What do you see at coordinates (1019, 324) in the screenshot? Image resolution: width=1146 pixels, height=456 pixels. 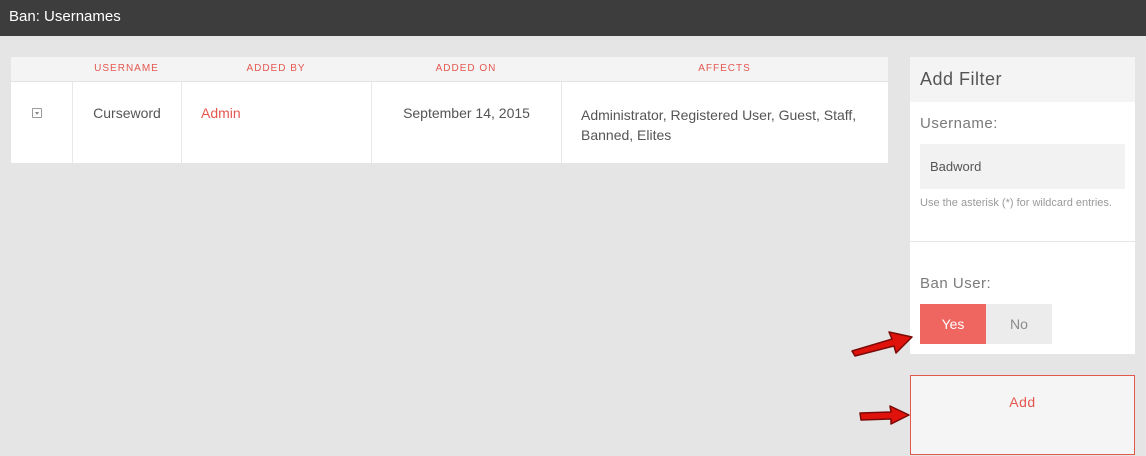 I see `ban-user-no-button: No` at bounding box center [1019, 324].